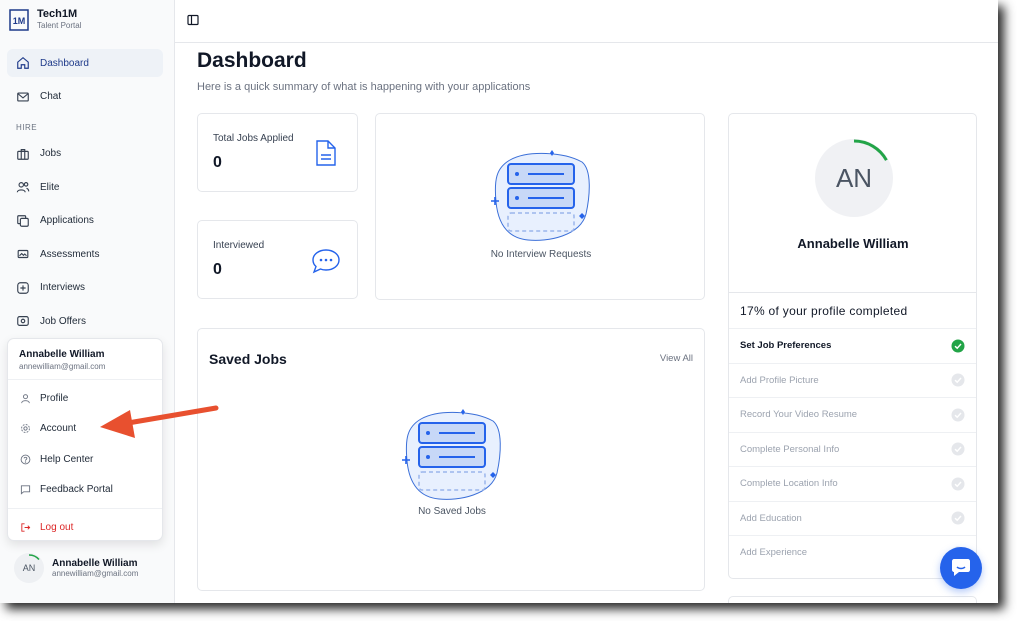 Image resolution: width=1017 pixels, height=621 pixels. What do you see at coordinates (63, 287) in the screenshot?
I see `sidebar-item-label: Interviews` at bounding box center [63, 287].